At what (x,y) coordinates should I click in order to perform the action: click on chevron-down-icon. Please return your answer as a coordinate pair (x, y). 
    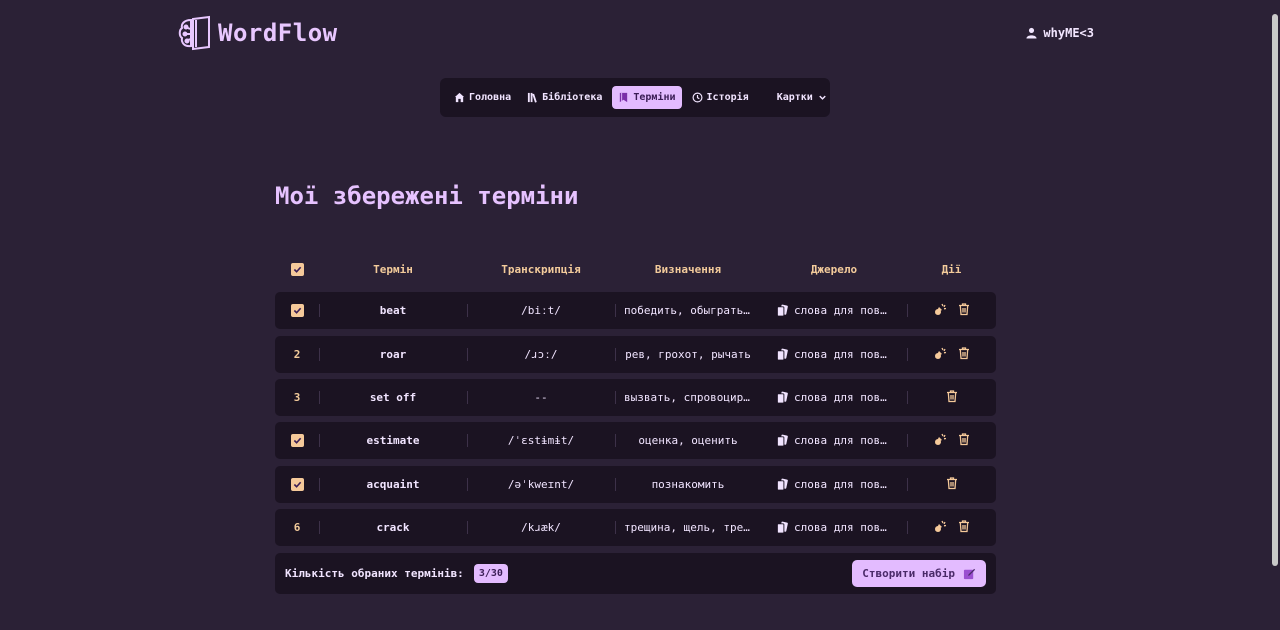
    Looking at the image, I should click on (822, 97).